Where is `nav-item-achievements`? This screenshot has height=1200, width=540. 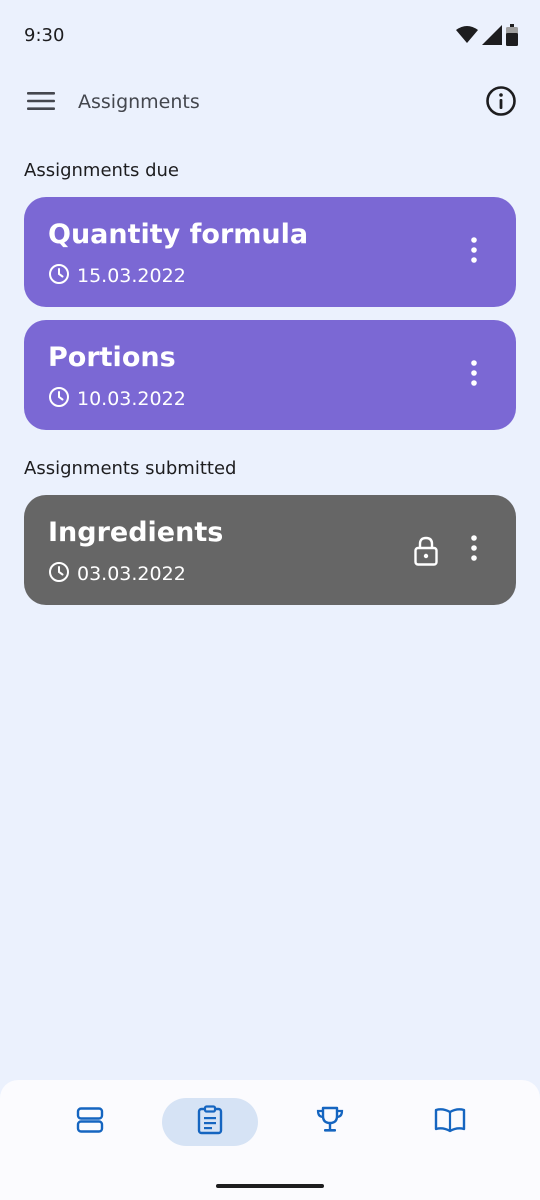
nav-item-achievements is located at coordinates (330, 1122).